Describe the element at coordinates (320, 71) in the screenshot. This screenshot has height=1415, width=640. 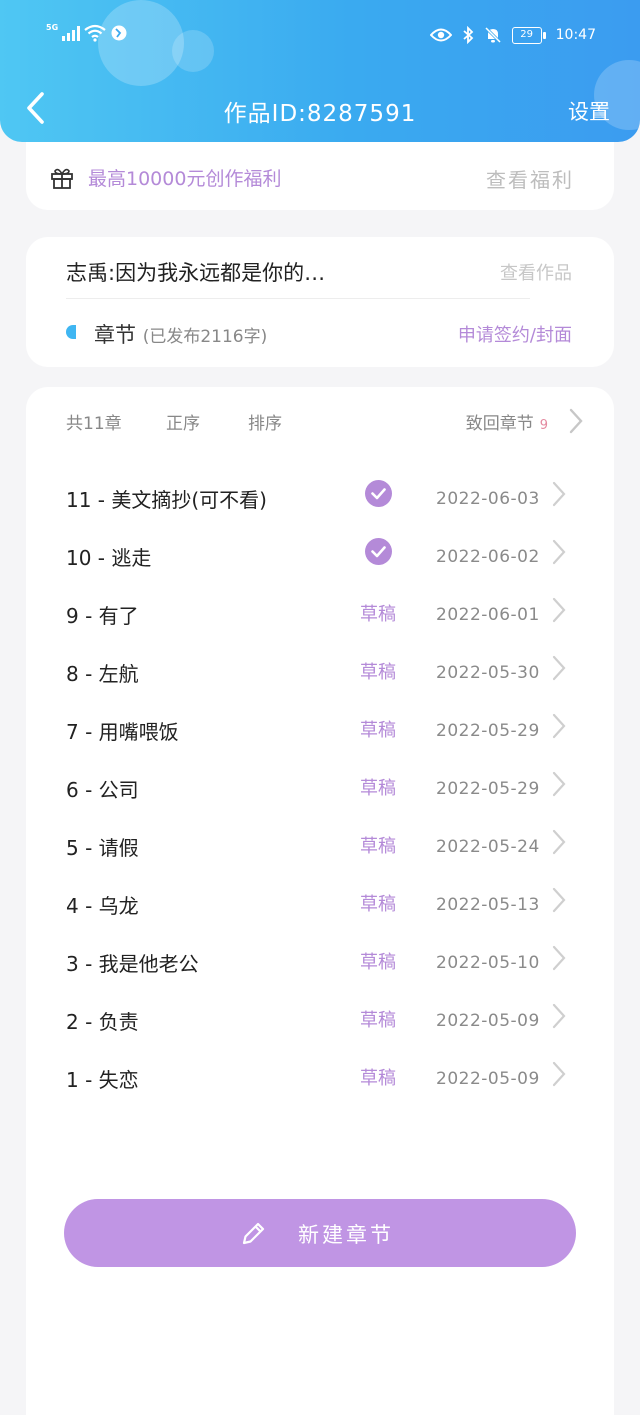
I see `app-header: 5G 29 10:47 作品ID:8287591 设置` at that location.